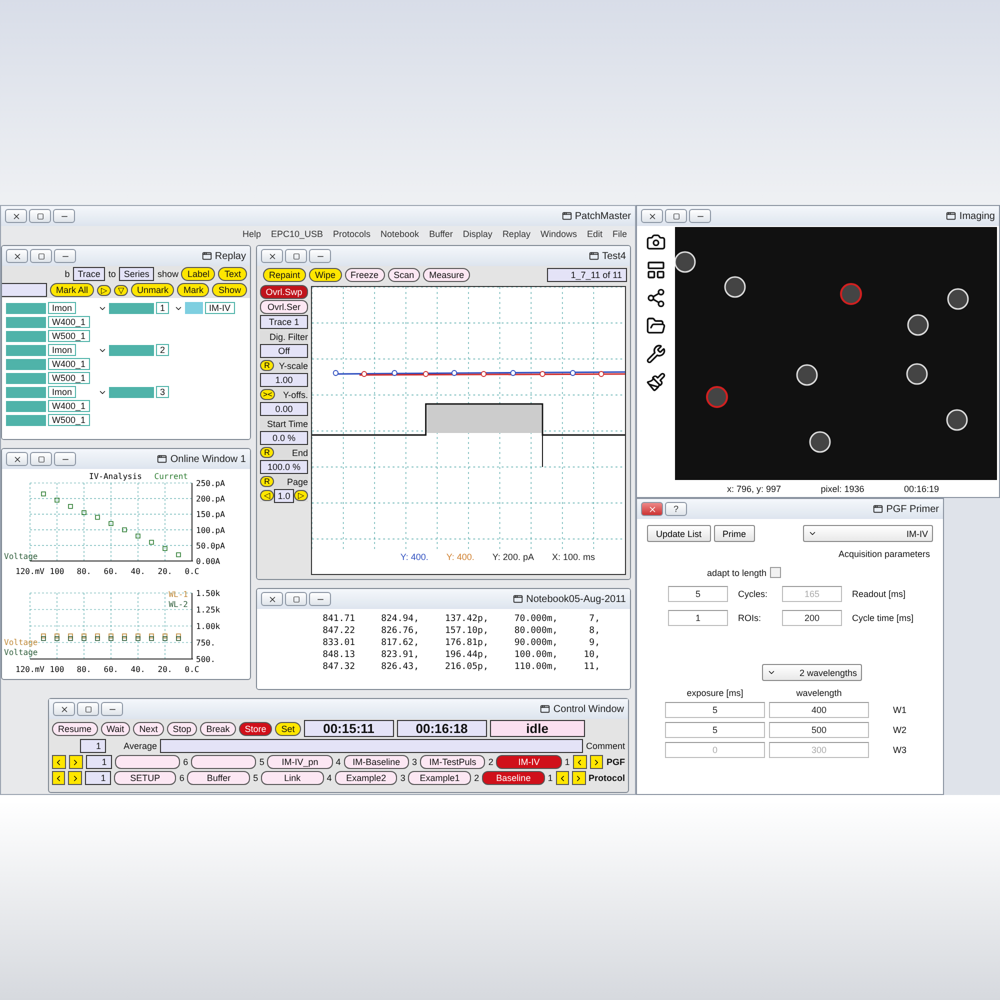 This screenshot has height=1000, width=1000. I want to click on menu-item: File, so click(619, 233).